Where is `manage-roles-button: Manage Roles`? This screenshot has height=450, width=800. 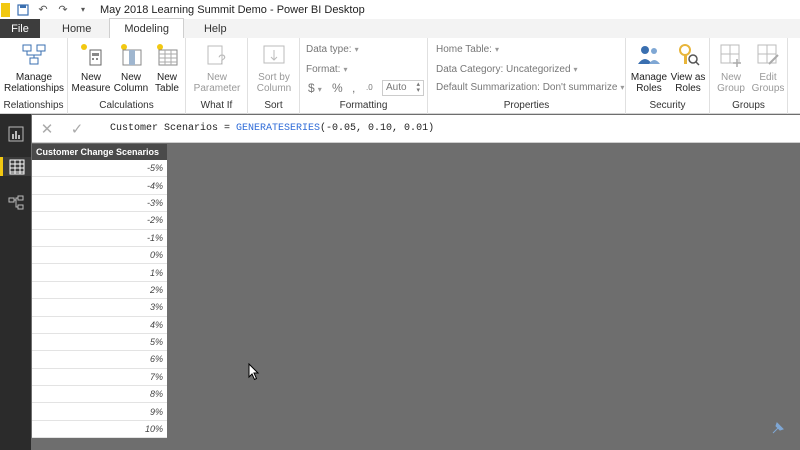
manage-roles-button: Manage Roles is located at coordinates (649, 68).